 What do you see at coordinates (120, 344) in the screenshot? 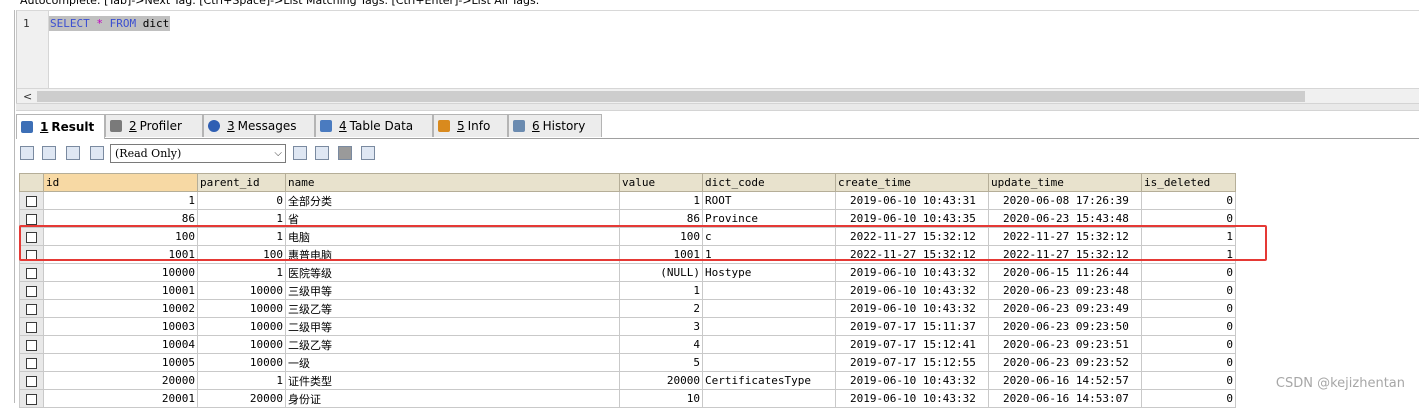
I see `cell-id: 10004` at bounding box center [120, 344].